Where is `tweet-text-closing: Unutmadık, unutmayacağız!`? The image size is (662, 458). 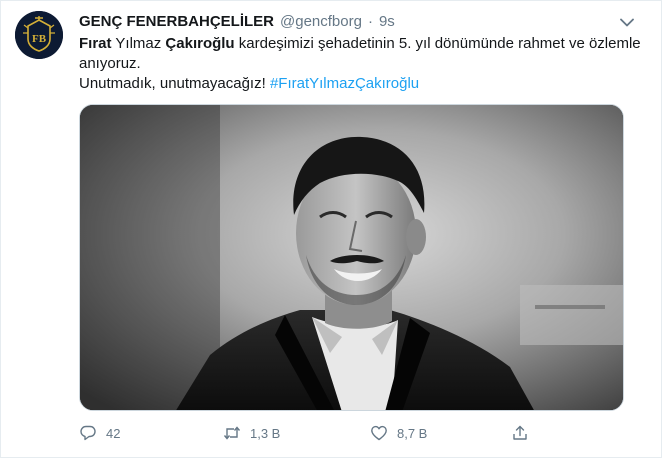 tweet-text-closing: Unutmadık, unutmayacağız! is located at coordinates (174, 83).